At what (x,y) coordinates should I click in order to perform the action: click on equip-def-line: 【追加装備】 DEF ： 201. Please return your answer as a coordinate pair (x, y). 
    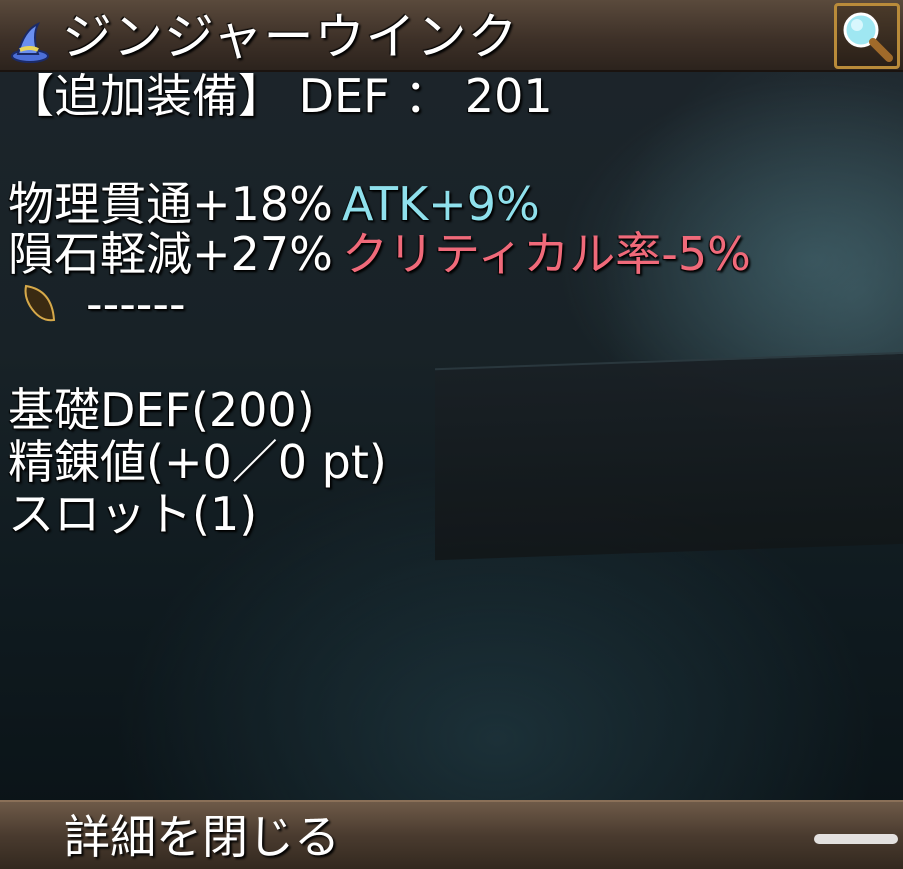
    Looking at the image, I should click on (280, 96).